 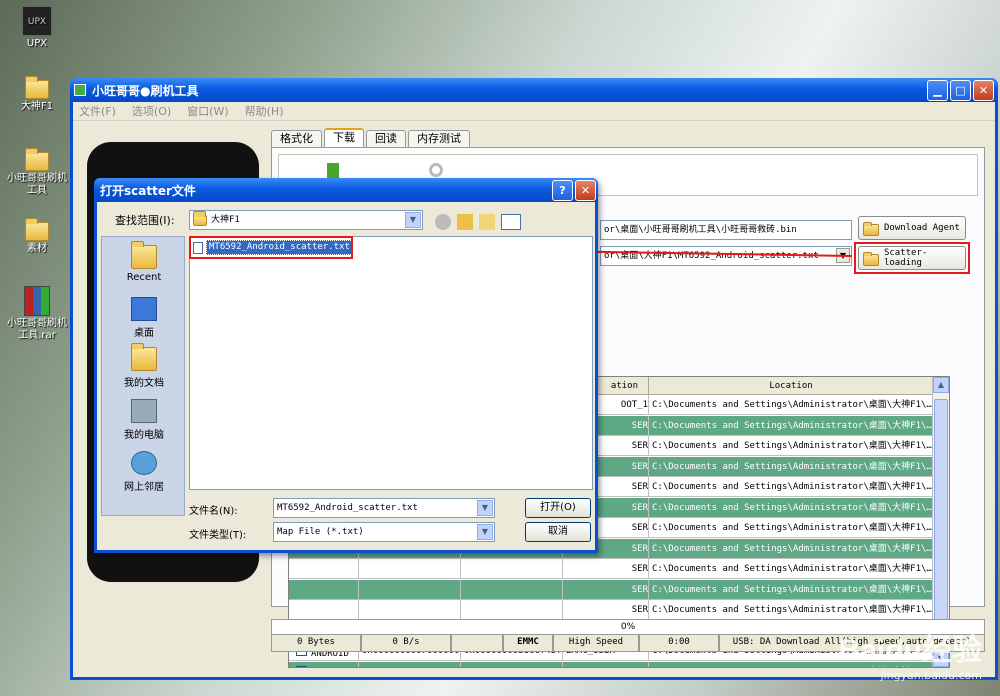 I want to click on da-path-field: or\桌面\小旺哥哥刷机工具\小旺哥哥救砖.bin, so click(x=726, y=230).